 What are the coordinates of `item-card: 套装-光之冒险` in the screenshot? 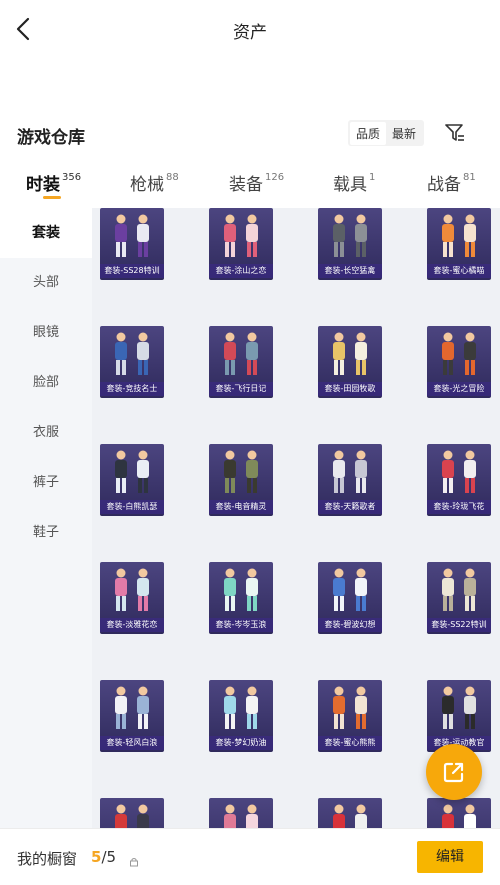 It's located at (459, 362).